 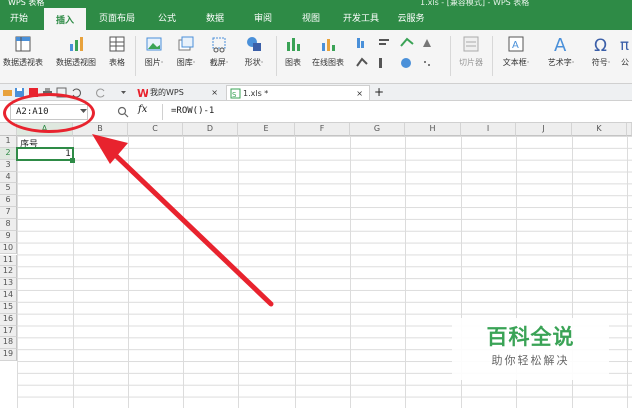 What do you see at coordinates (530, 360) in the screenshot?
I see `watermark-subtitle: 助你轻松解决` at bounding box center [530, 360].